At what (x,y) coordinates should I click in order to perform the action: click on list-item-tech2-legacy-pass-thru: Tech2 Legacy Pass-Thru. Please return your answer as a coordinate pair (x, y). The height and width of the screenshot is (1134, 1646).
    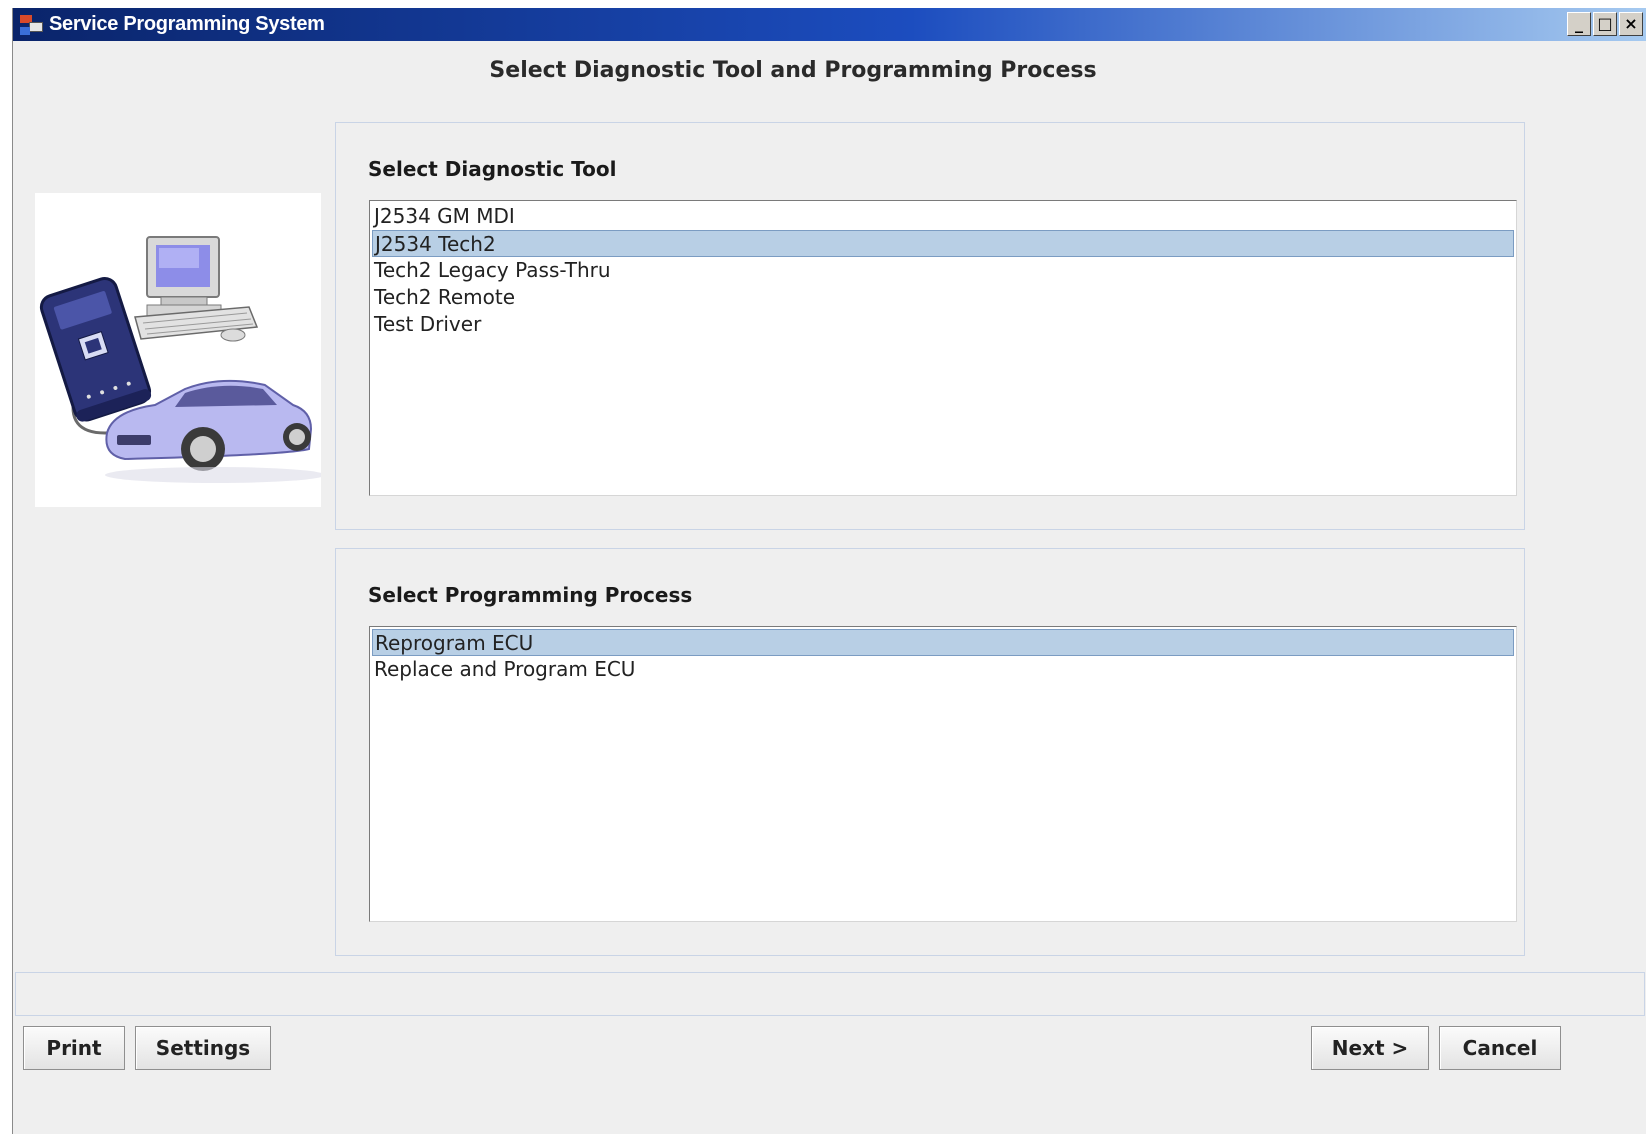
    Looking at the image, I should click on (943, 270).